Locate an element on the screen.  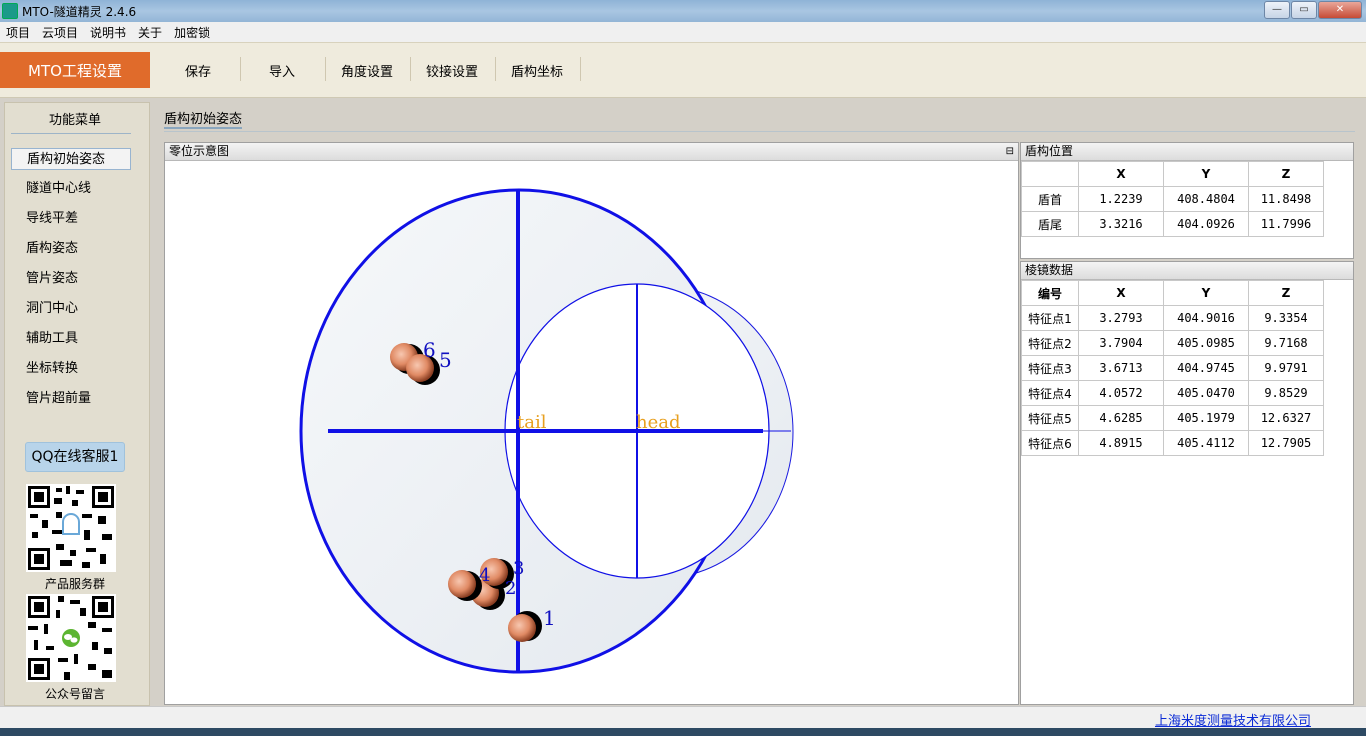
cell-y: 404.0926 is located at coordinates (1206, 224).